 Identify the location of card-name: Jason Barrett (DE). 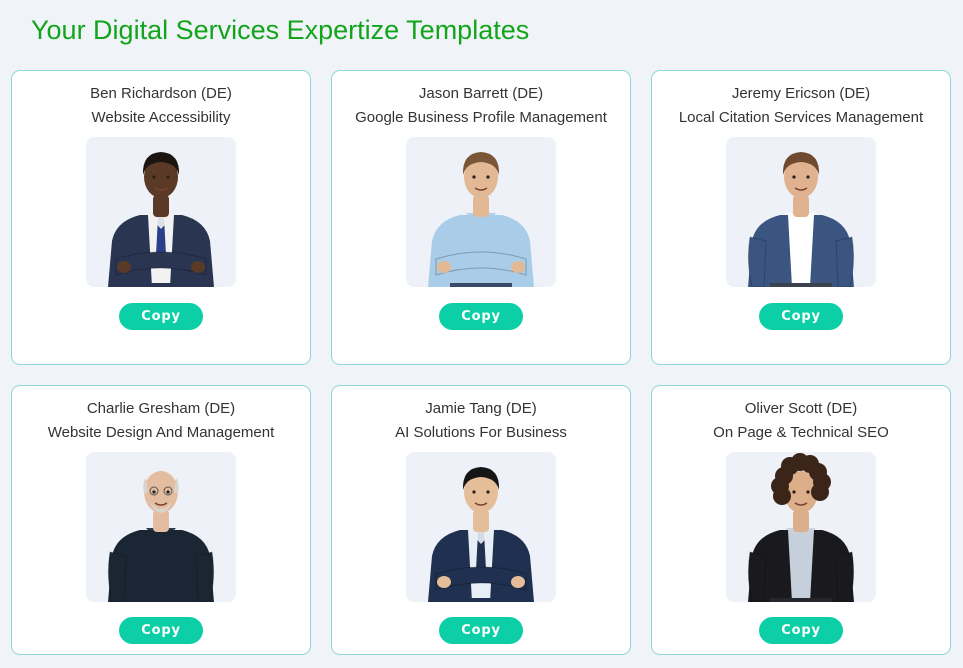
(481, 93).